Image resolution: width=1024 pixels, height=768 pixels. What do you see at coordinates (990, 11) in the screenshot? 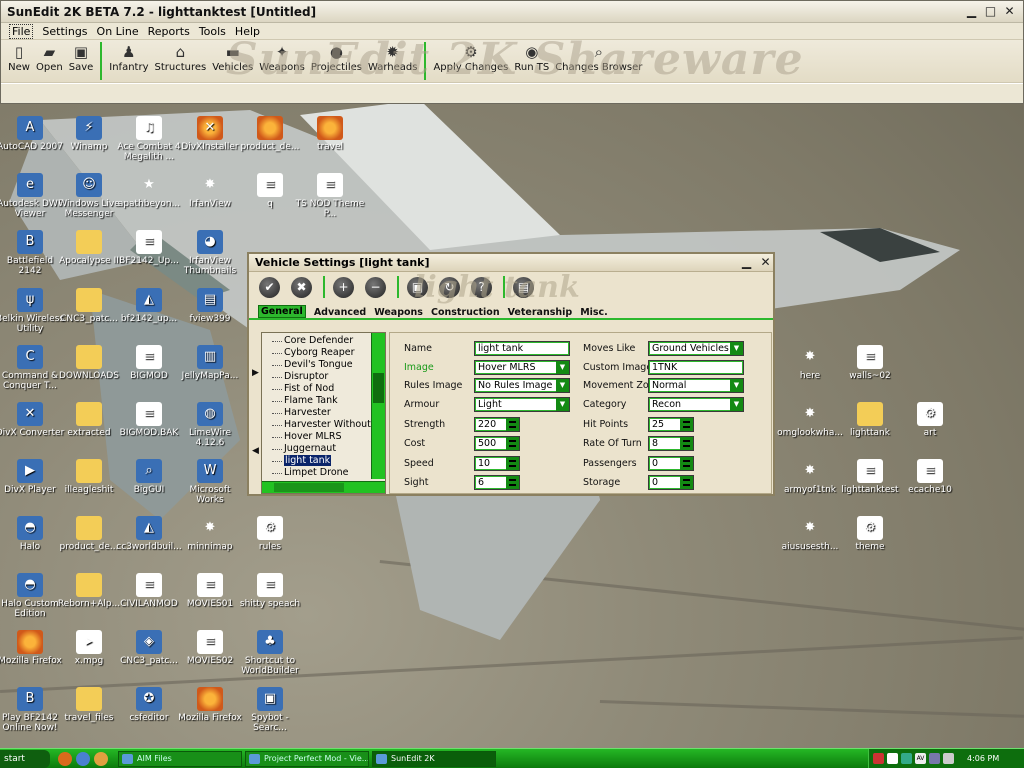
I see `maximize-icon: □` at bounding box center [990, 11].